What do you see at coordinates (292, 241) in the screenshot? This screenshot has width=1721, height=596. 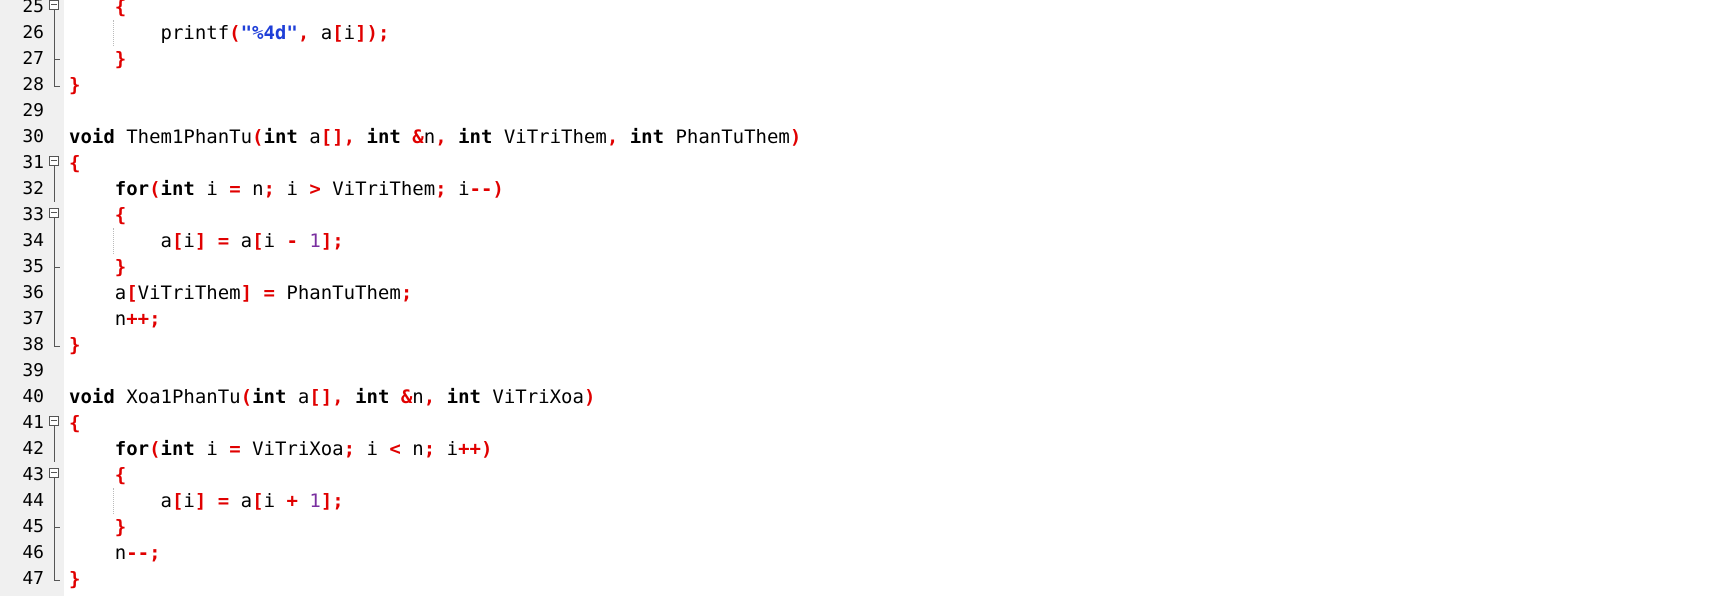 I see `operator-token: -` at bounding box center [292, 241].